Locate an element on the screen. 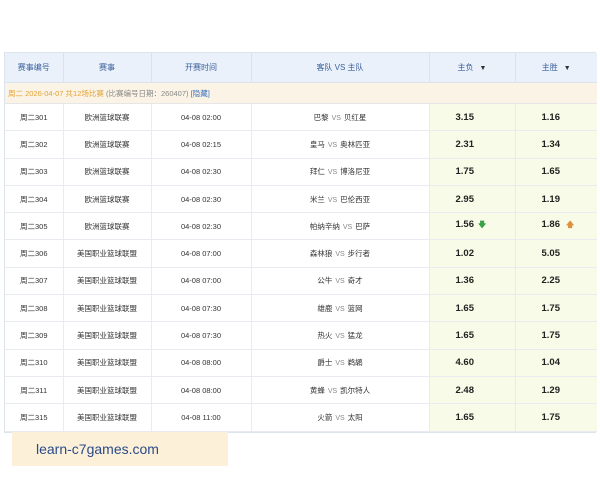  teams-cell: 巴黎 VS 贝红星 is located at coordinates (340, 117).